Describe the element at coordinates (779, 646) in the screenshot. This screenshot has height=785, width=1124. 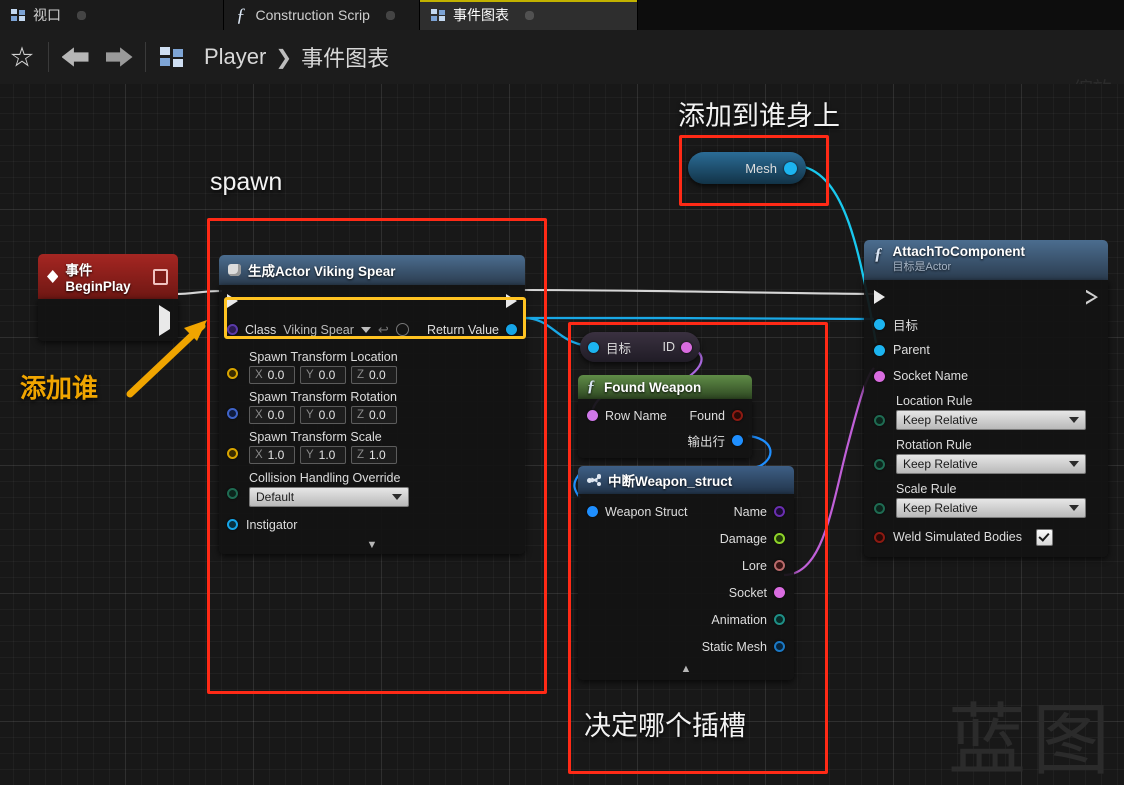
I see `static-mesh-output-pin` at that location.